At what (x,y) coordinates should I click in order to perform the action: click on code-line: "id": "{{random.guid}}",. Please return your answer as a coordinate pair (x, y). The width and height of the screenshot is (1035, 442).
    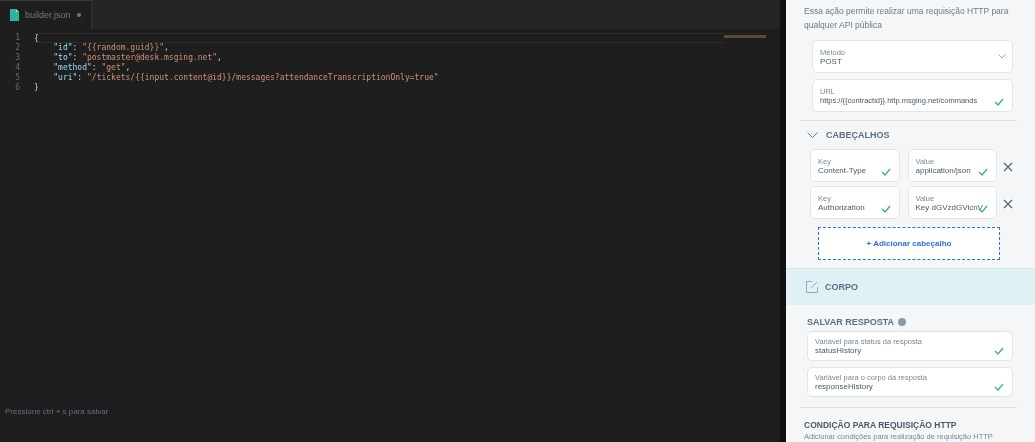
    Looking at the image, I should click on (111, 48).